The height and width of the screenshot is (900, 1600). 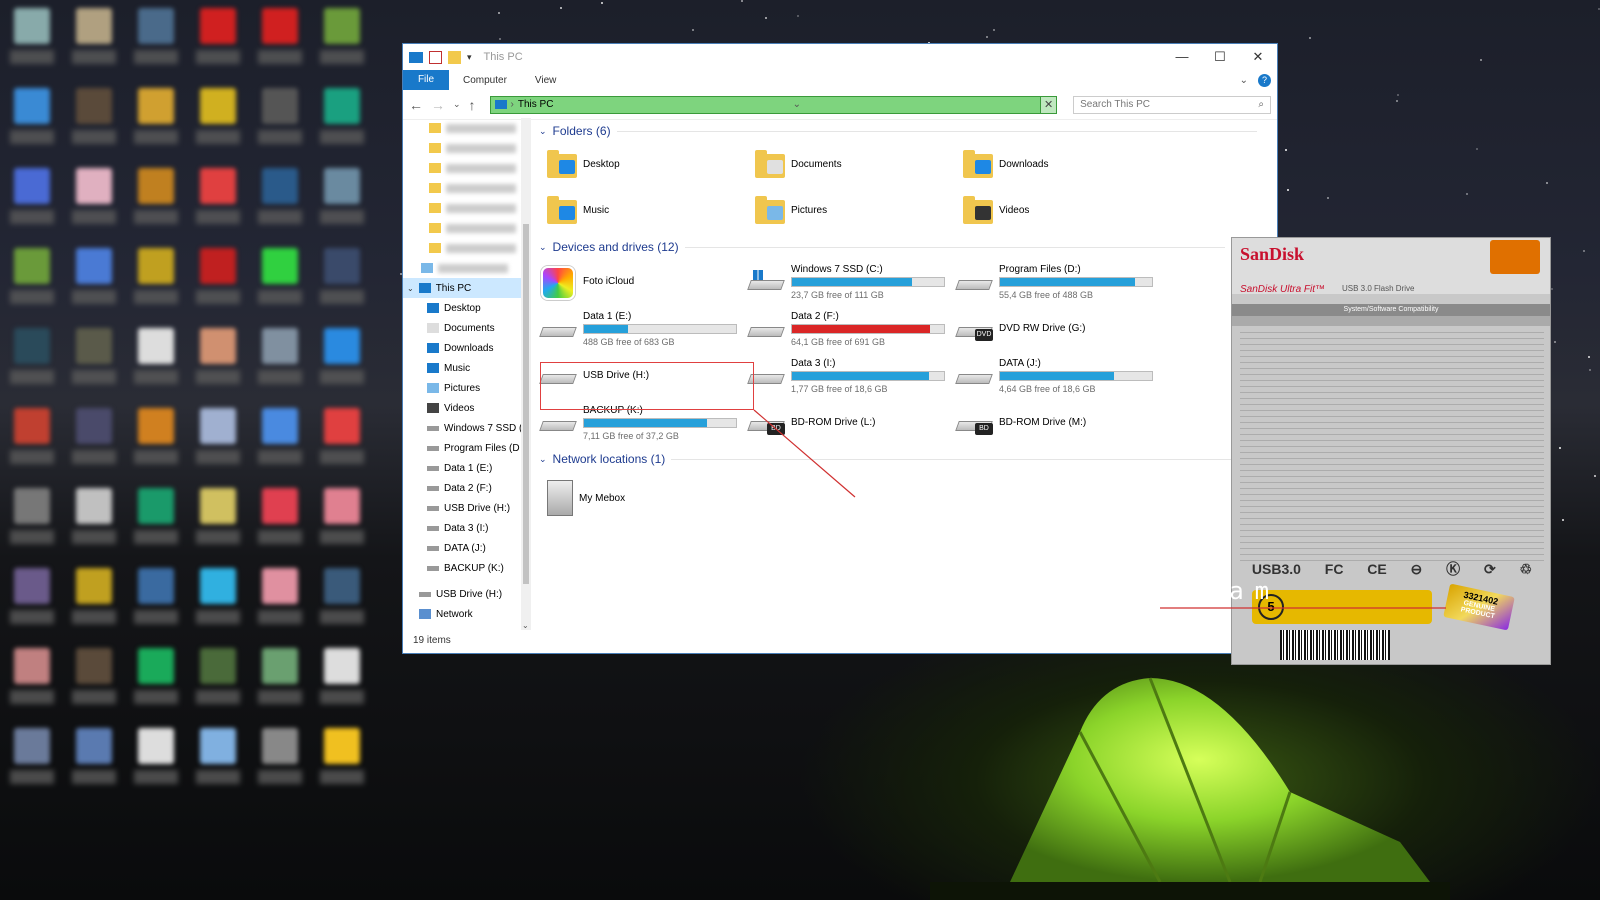 I want to click on navigation-pane-scrollbar: ⌄, so click(x=526, y=374).